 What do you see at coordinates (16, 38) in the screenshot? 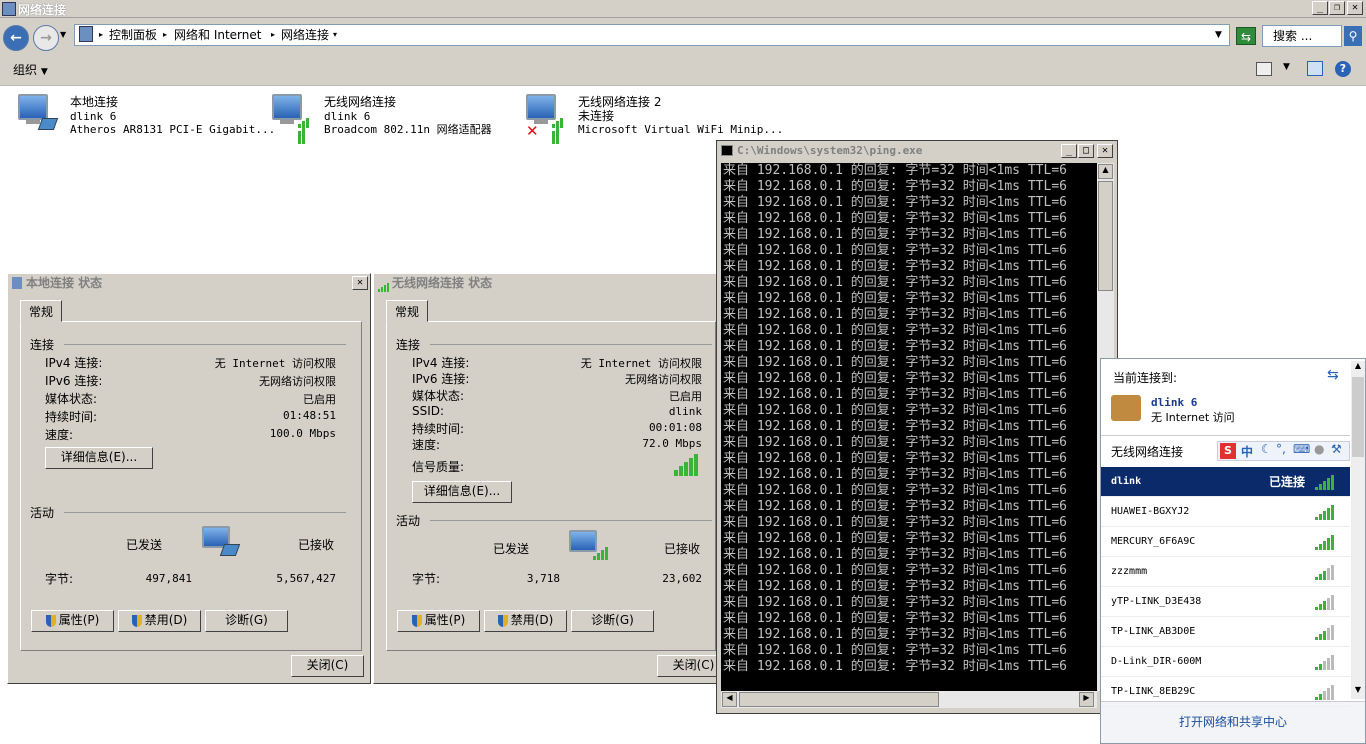
I see `back-button: ←` at bounding box center [16, 38].